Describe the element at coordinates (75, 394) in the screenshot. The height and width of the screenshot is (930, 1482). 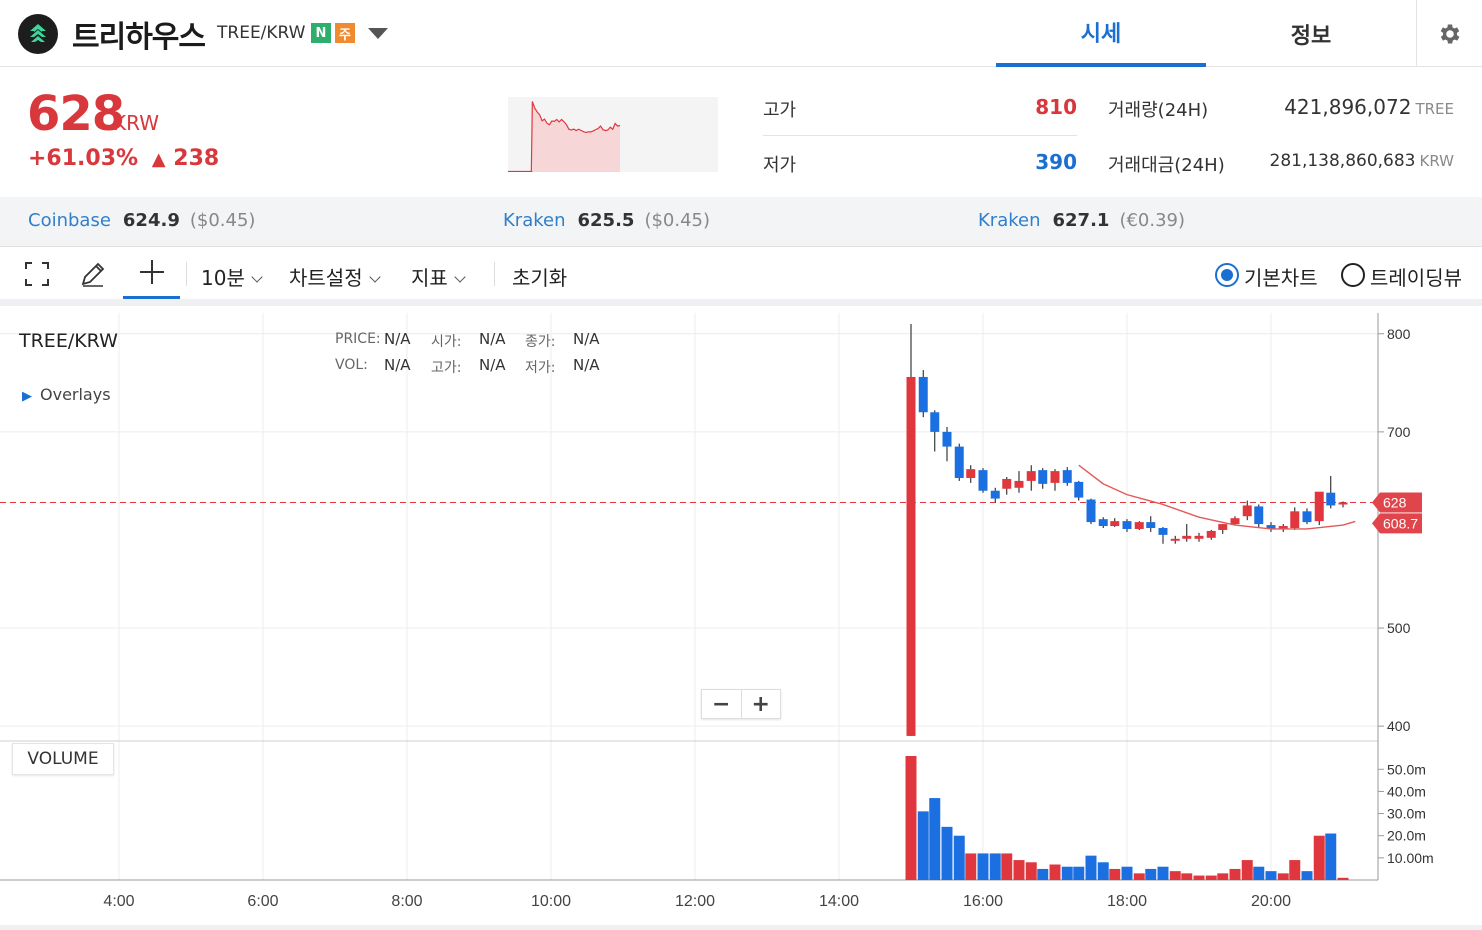
I see `overlays-label: Overlays` at that location.